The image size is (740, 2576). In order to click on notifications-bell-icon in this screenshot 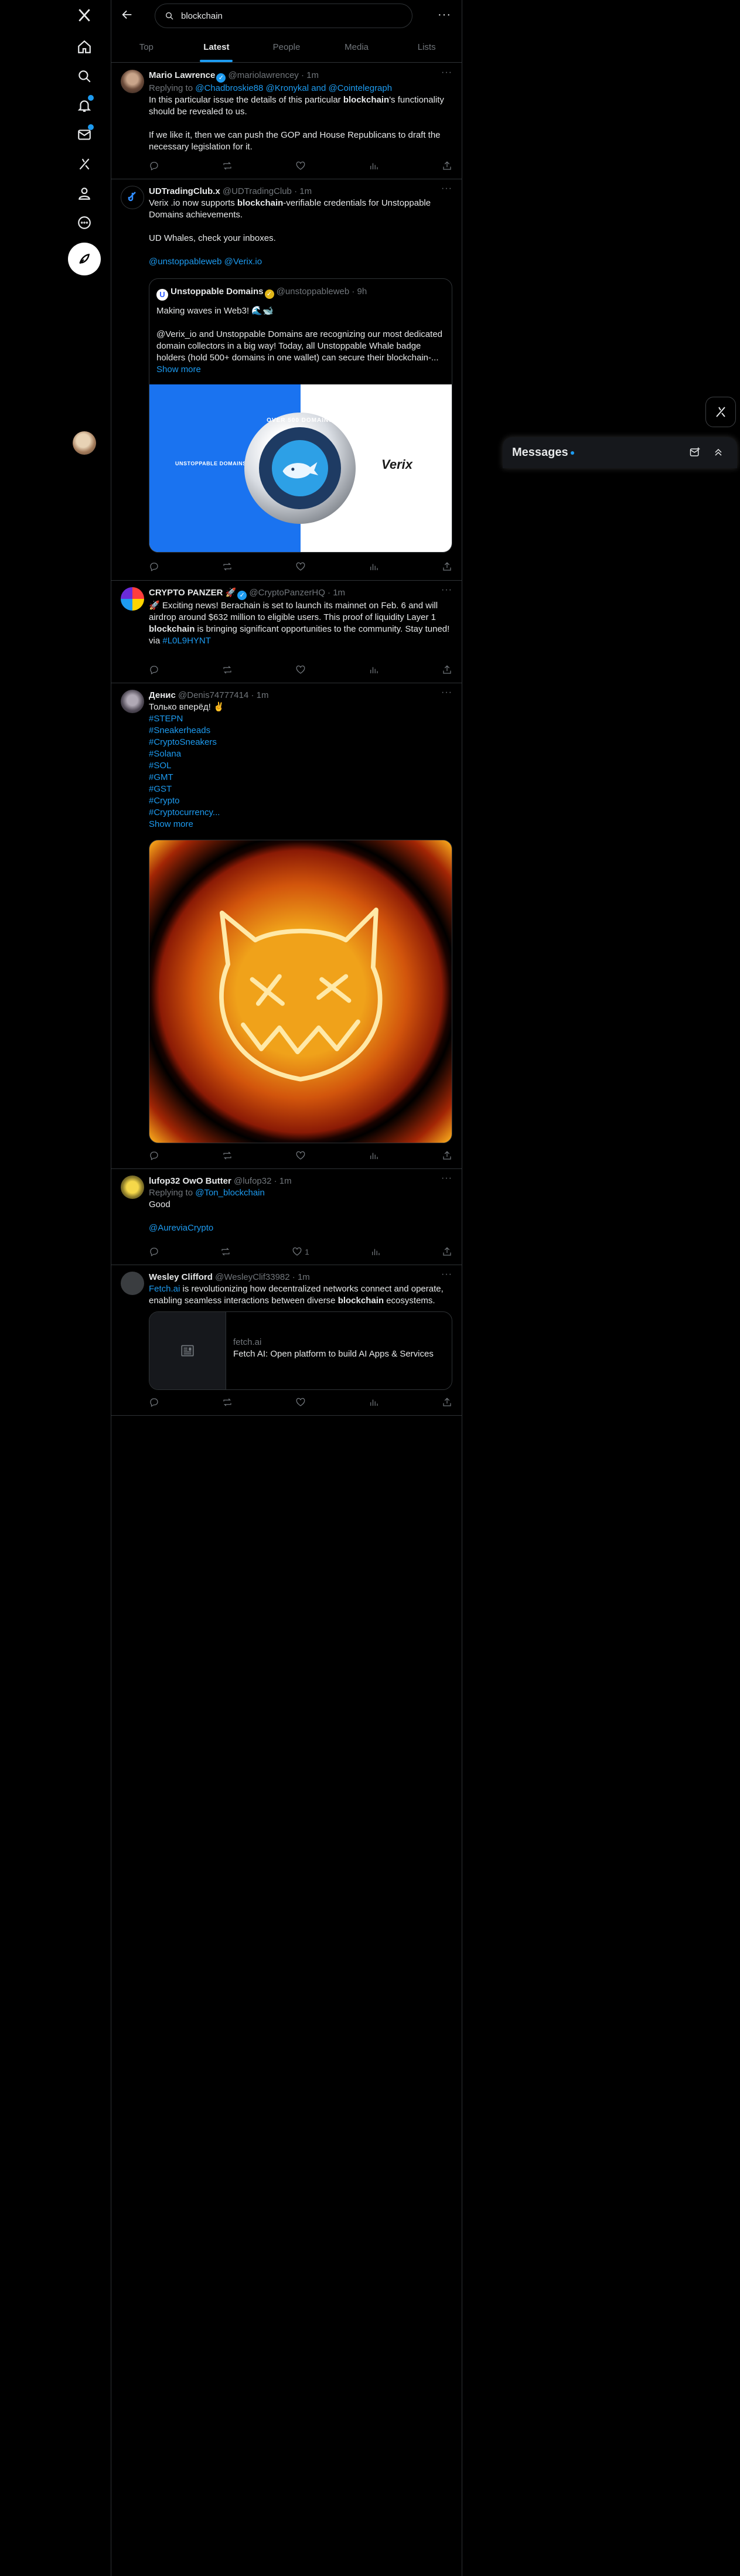, I will do `click(84, 105)`.